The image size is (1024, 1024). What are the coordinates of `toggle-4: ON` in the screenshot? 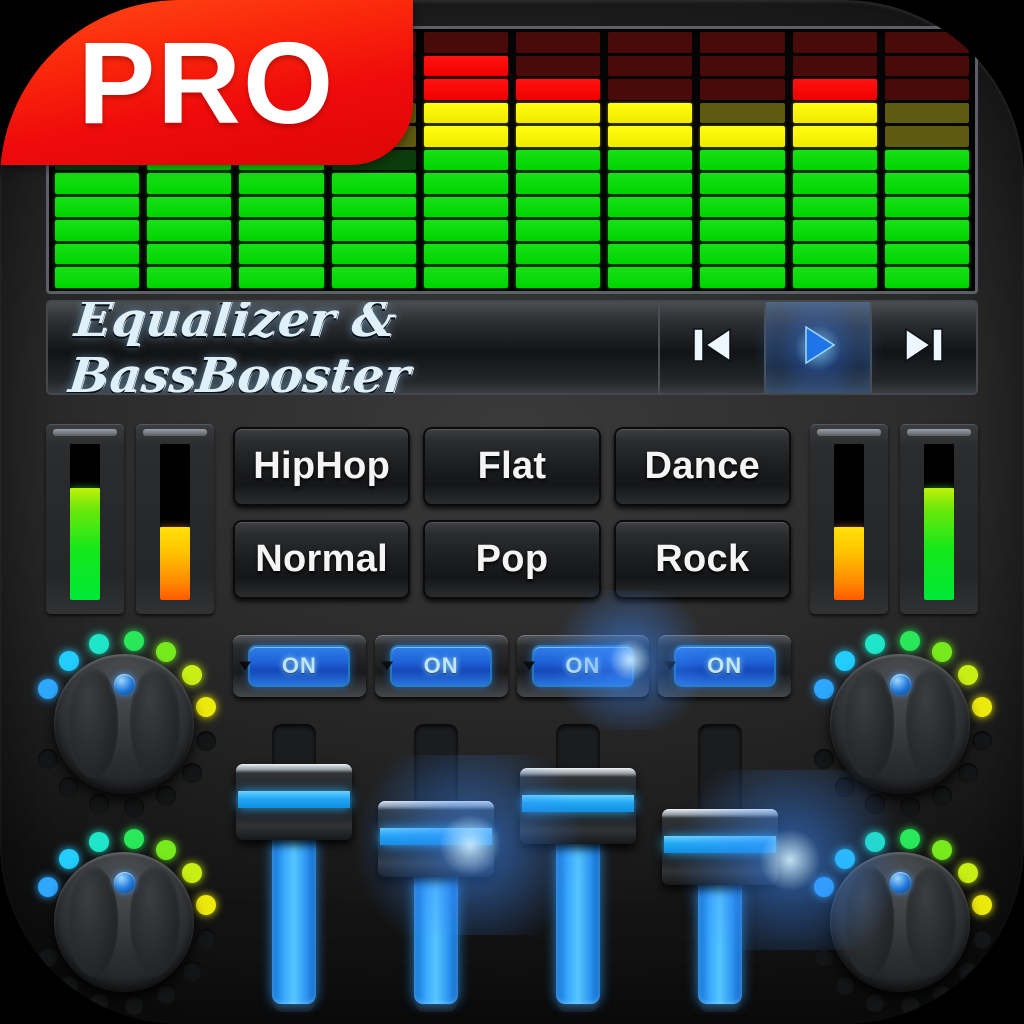 It's located at (724, 666).